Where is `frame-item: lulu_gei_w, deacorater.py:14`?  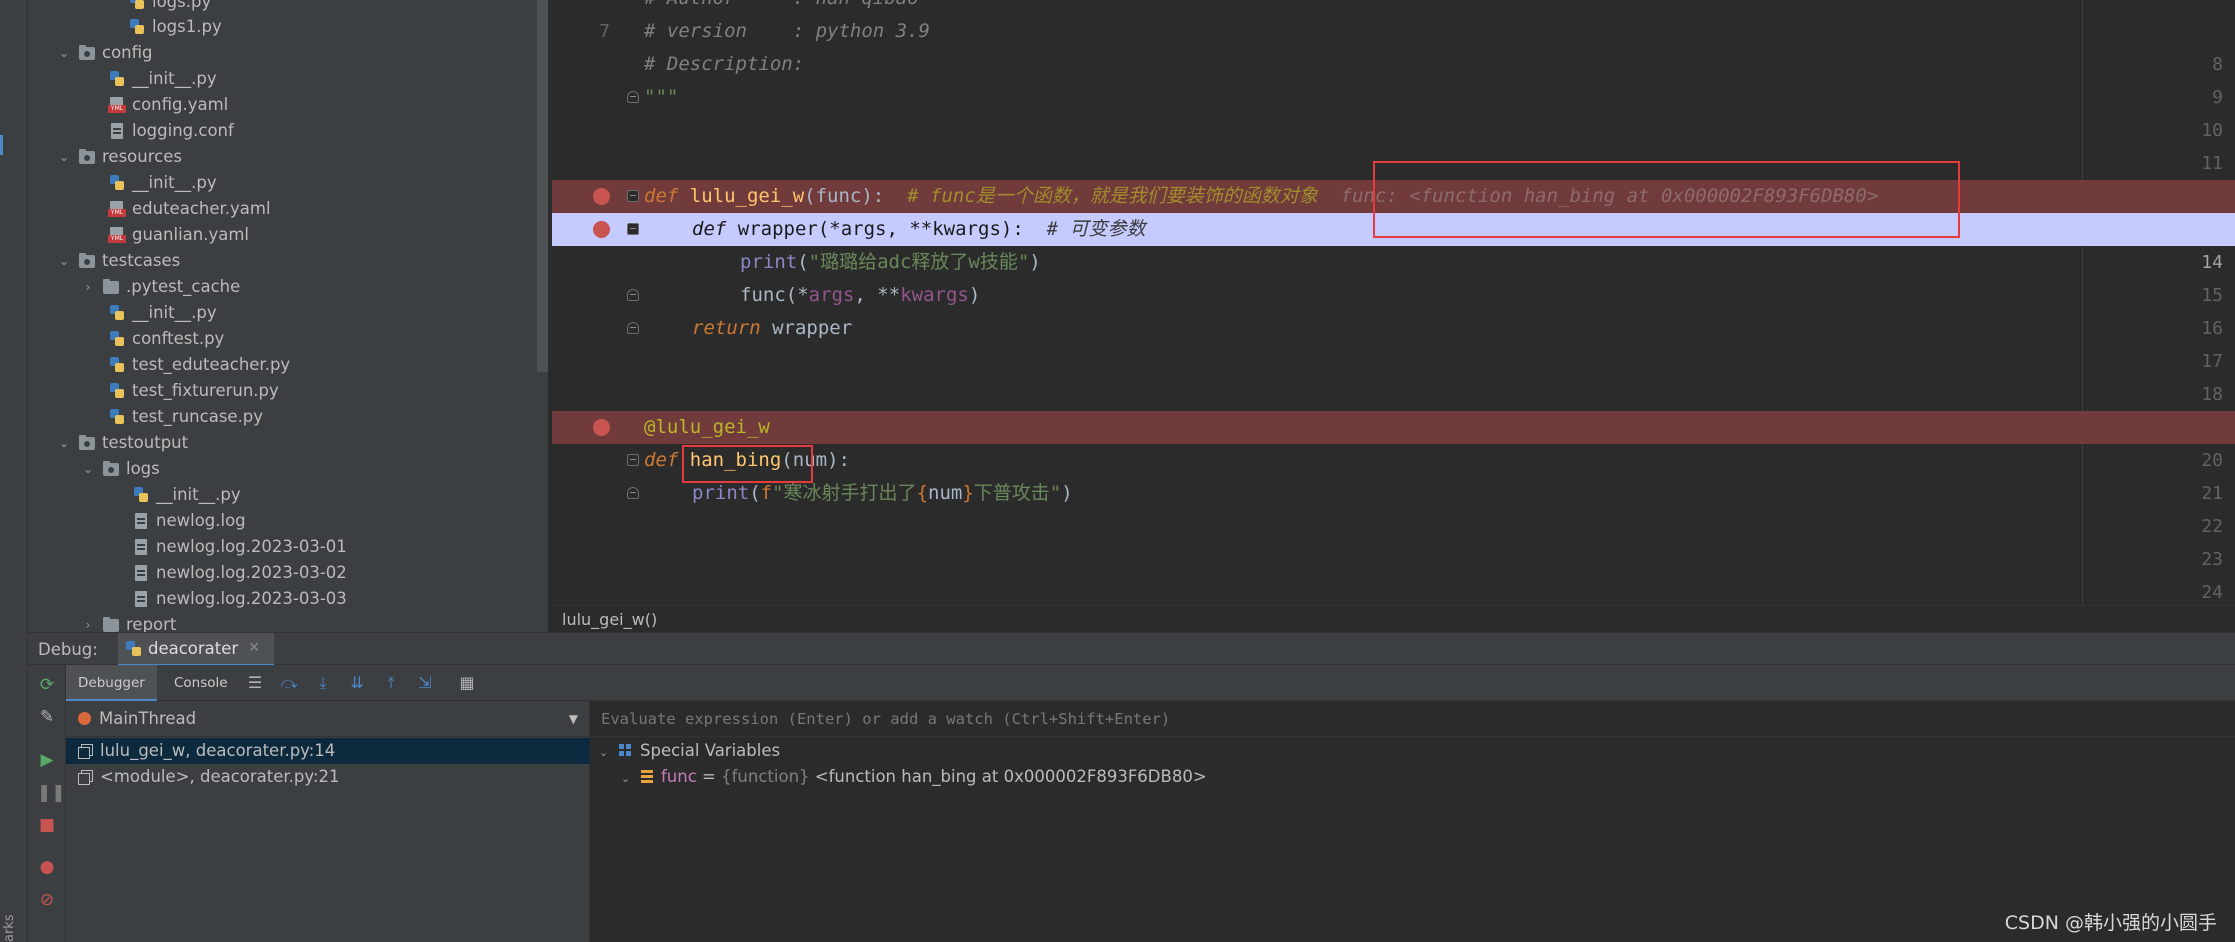
frame-item: lulu_gei_w, deacorater.py:14 is located at coordinates (328, 751).